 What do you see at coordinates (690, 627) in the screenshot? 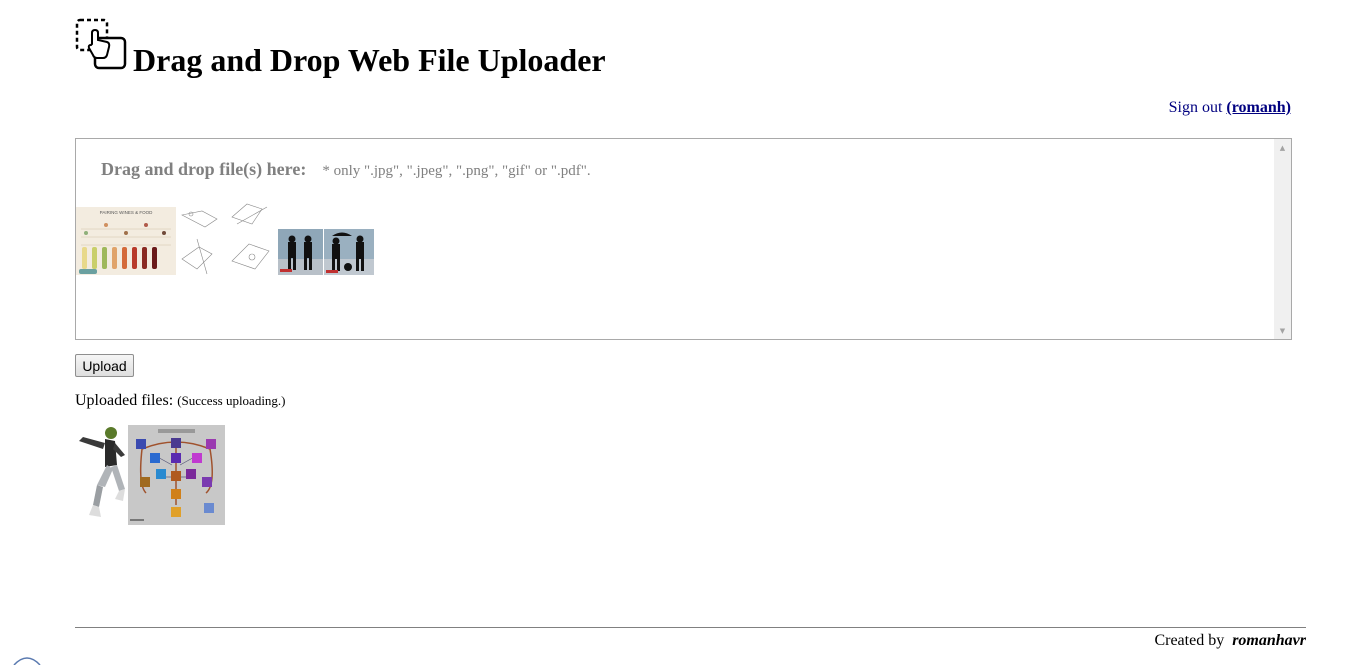
I see `footer-divider` at bounding box center [690, 627].